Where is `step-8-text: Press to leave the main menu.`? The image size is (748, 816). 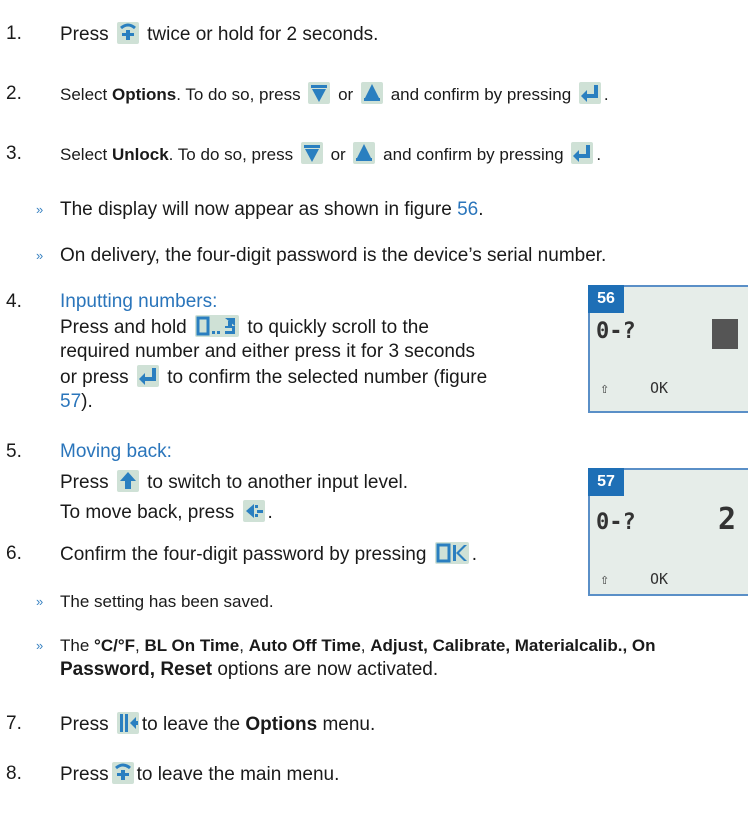 step-8-text: Press to leave the main menu. is located at coordinates (200, 773).